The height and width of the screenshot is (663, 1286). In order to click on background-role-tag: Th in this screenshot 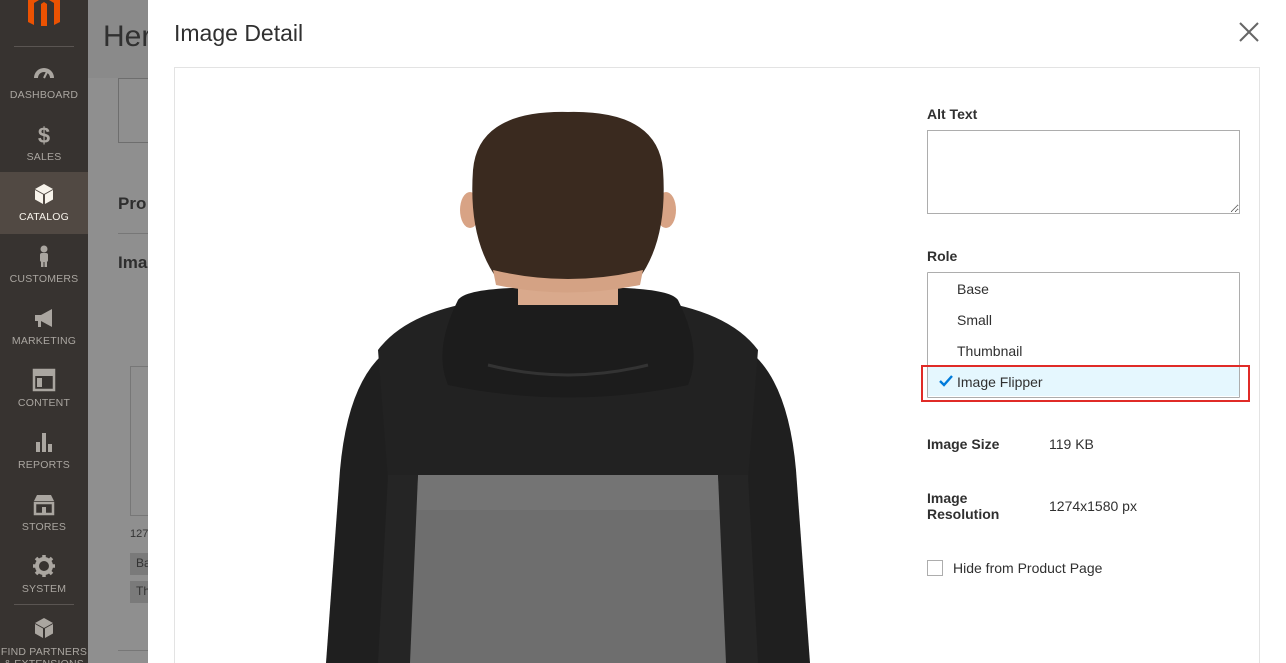, I will do `click(139, 592)`.